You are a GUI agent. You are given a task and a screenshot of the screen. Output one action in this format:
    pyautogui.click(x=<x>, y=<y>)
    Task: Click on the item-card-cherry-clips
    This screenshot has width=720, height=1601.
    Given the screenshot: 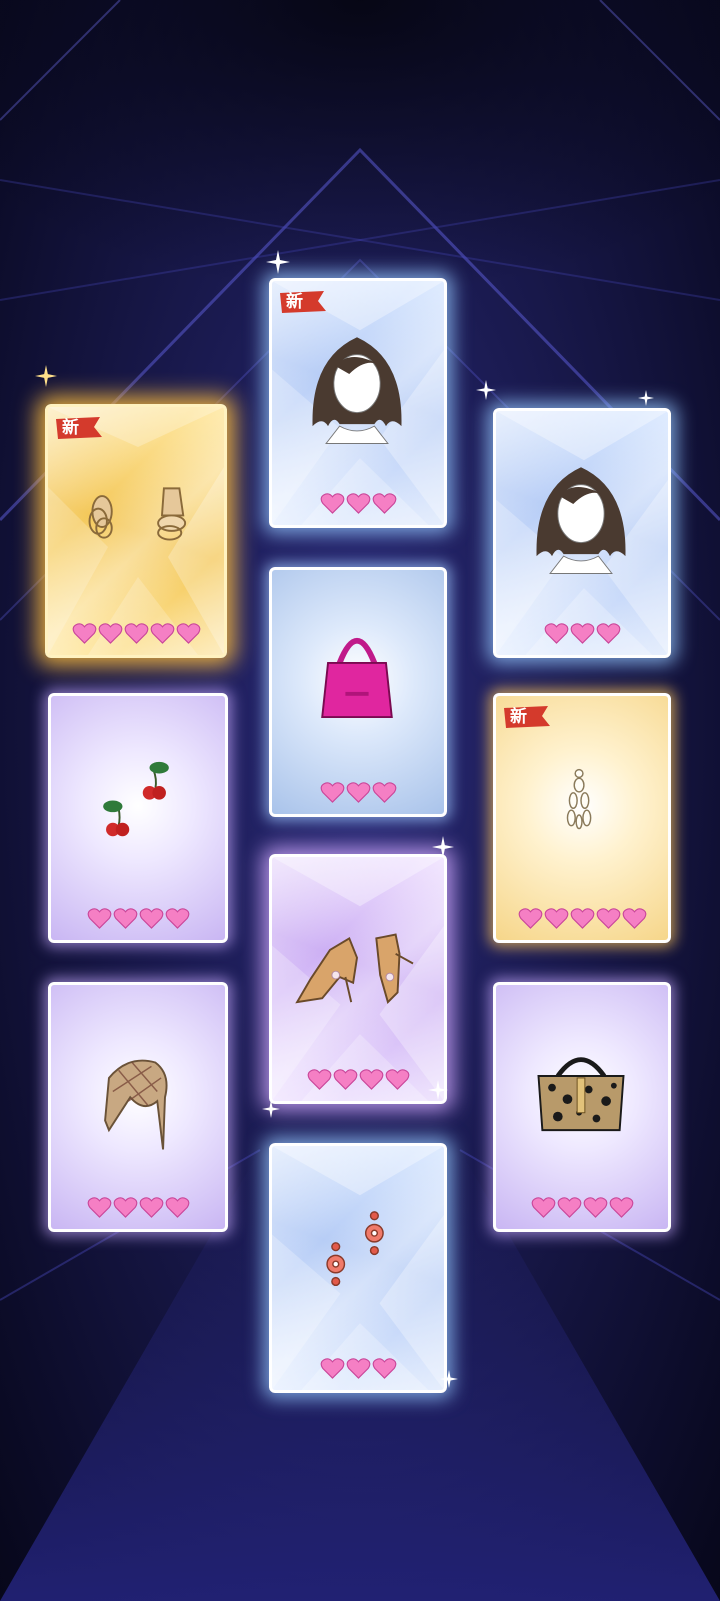 What is the action you would take?
    pyautogui.click(x=138, y=818)
    